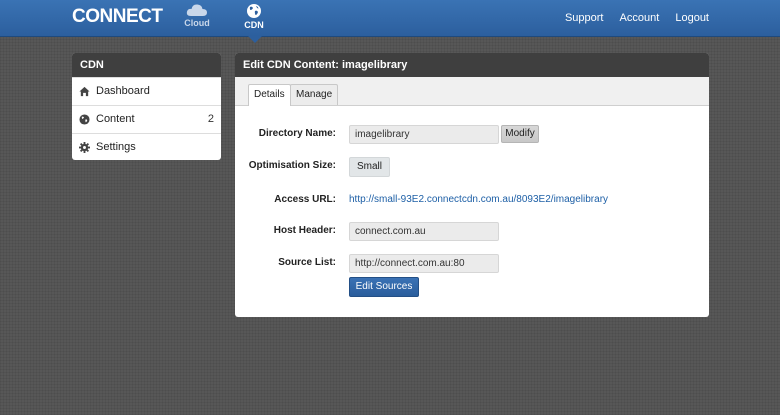 The image size is (780, 415). Describe the element at coordinates (210, 119) in the screenshot. I see `content-count-badge: 2` at that location.